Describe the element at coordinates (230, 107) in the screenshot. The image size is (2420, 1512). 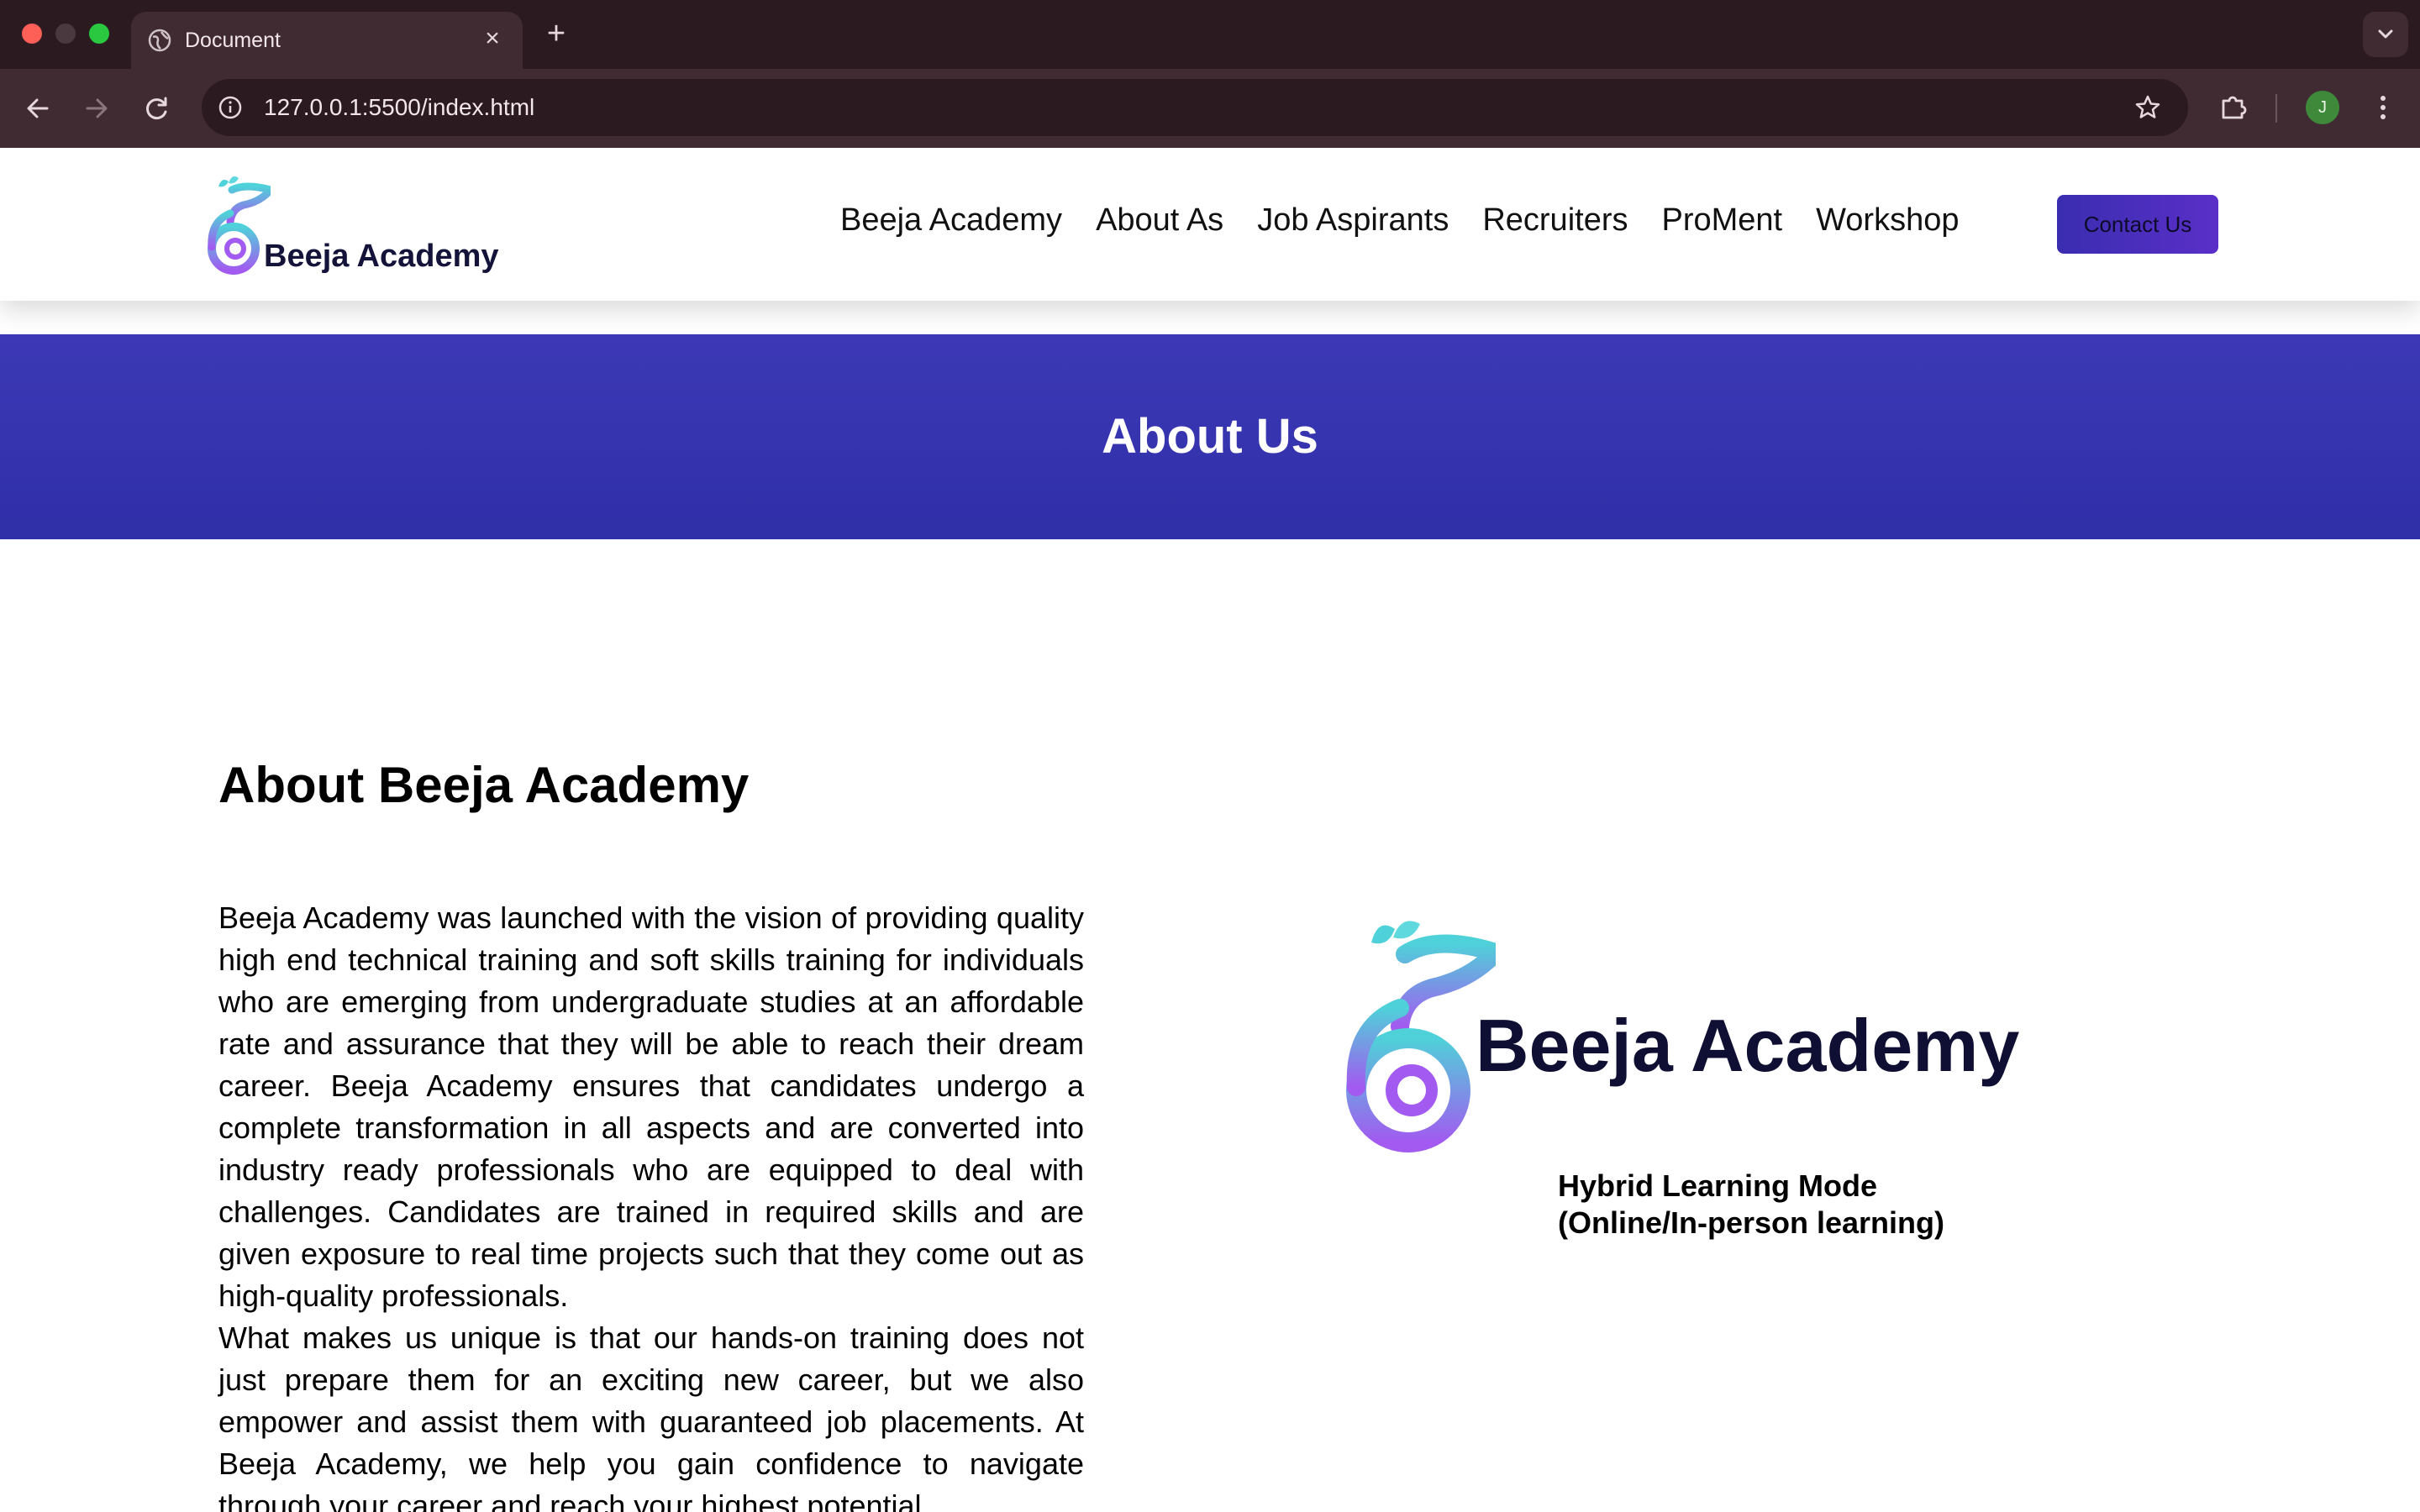
I see `site-info-icon` at that location.